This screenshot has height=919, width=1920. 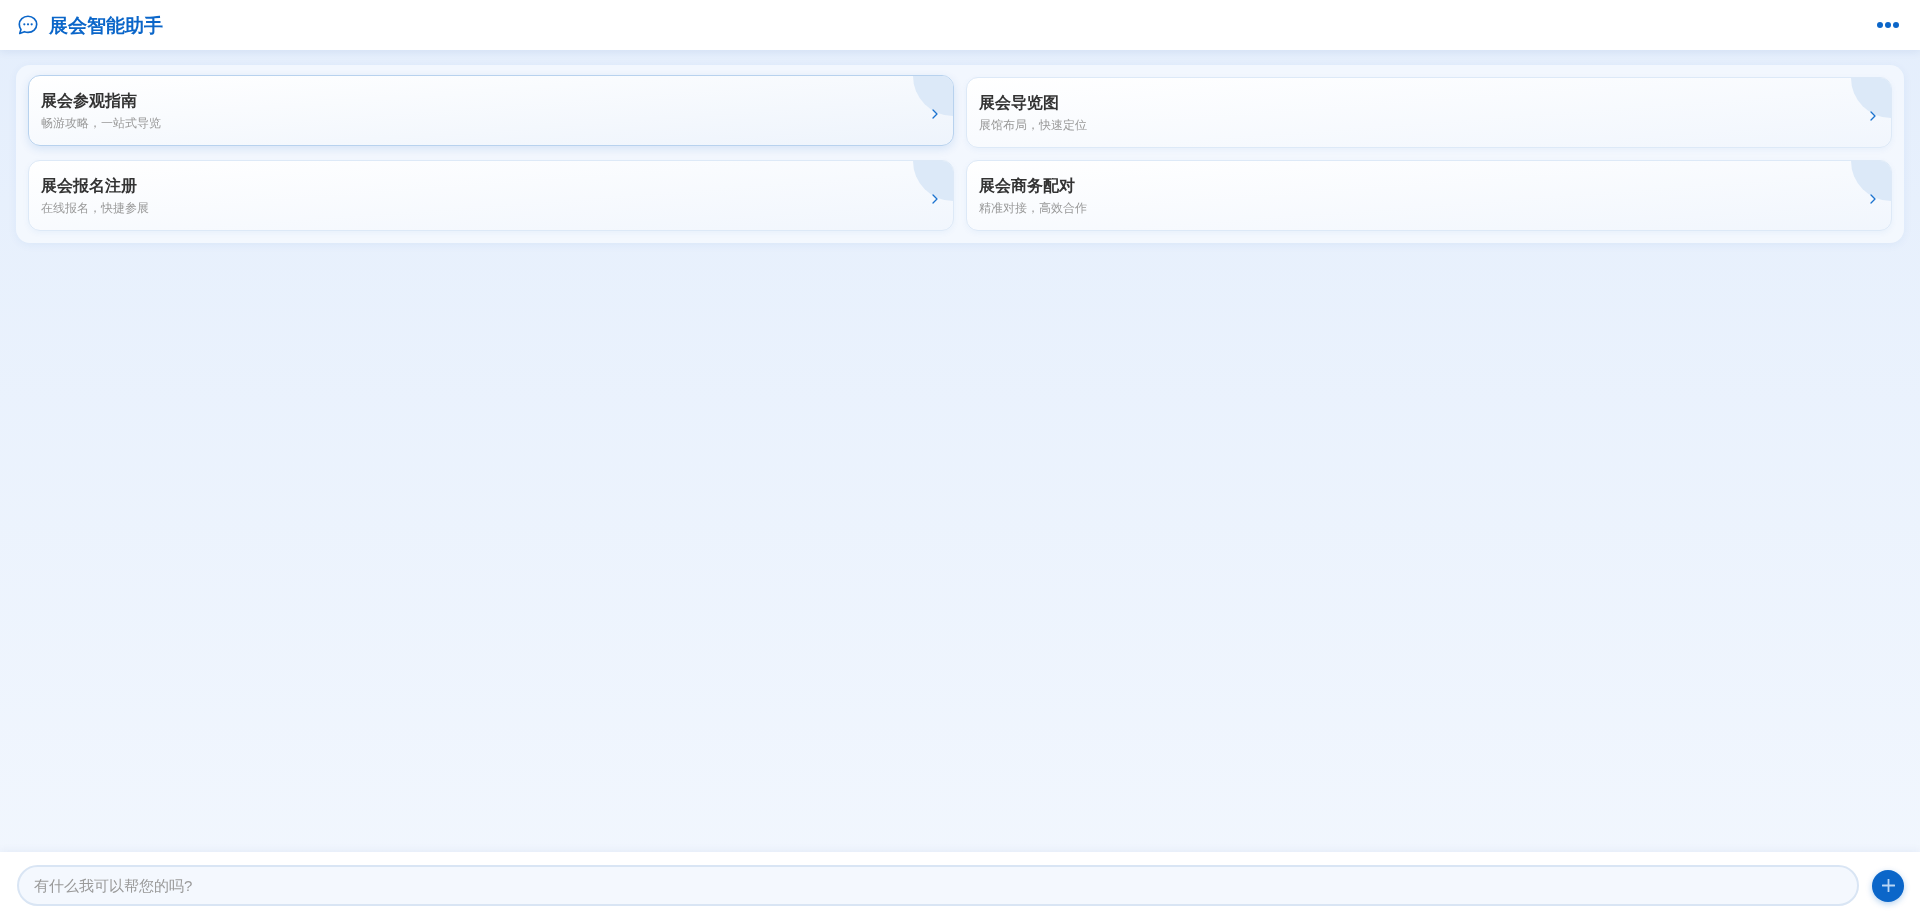 What do you see at coordinates (28, 25) in the screenshot?
I see `chat-bubble-icon` at bounding box center [28, 25].